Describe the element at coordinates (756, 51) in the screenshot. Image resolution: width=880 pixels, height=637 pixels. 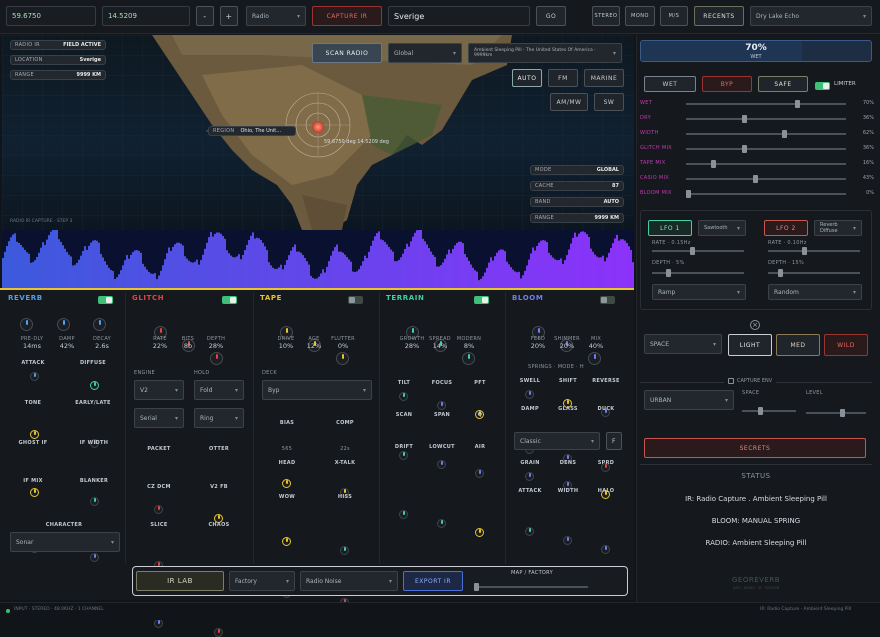
I see `wet-meter: 70% WET` at that location.